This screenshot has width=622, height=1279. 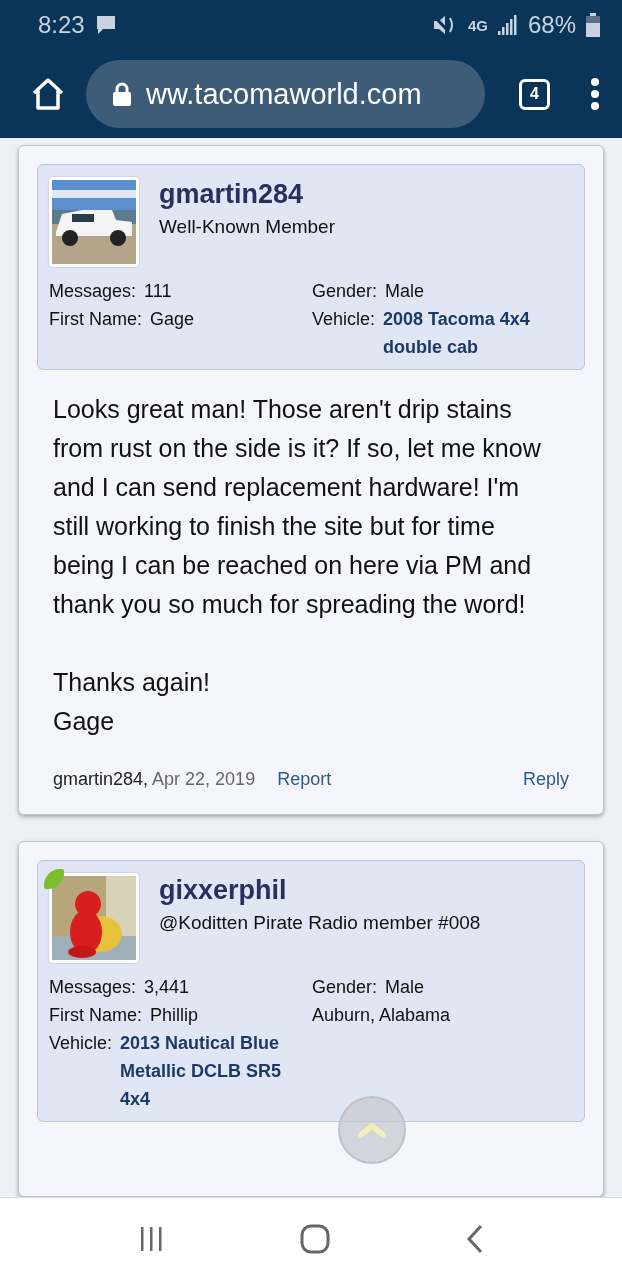 I want to click on vehicle-link: 2008 Tacoma 4x4 double cab, so click(x=478, y=333).